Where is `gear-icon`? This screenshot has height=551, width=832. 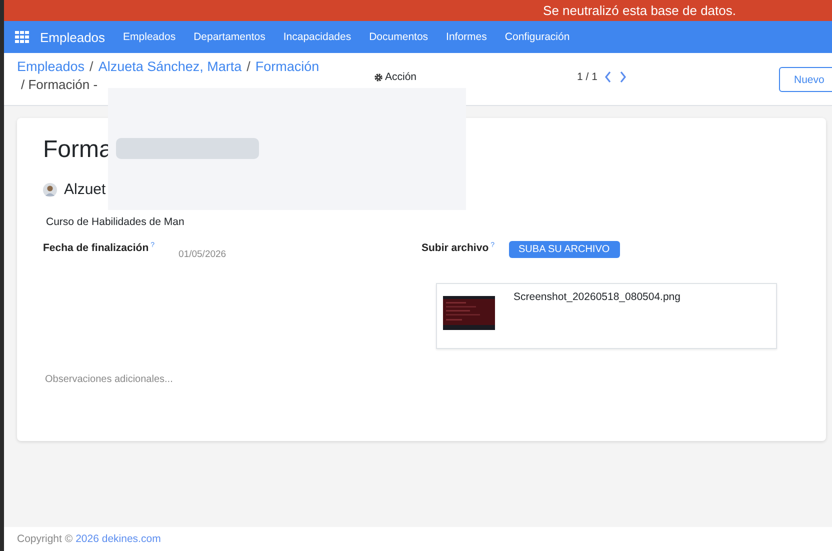
gear-icon is located at coordinates (378, 77).